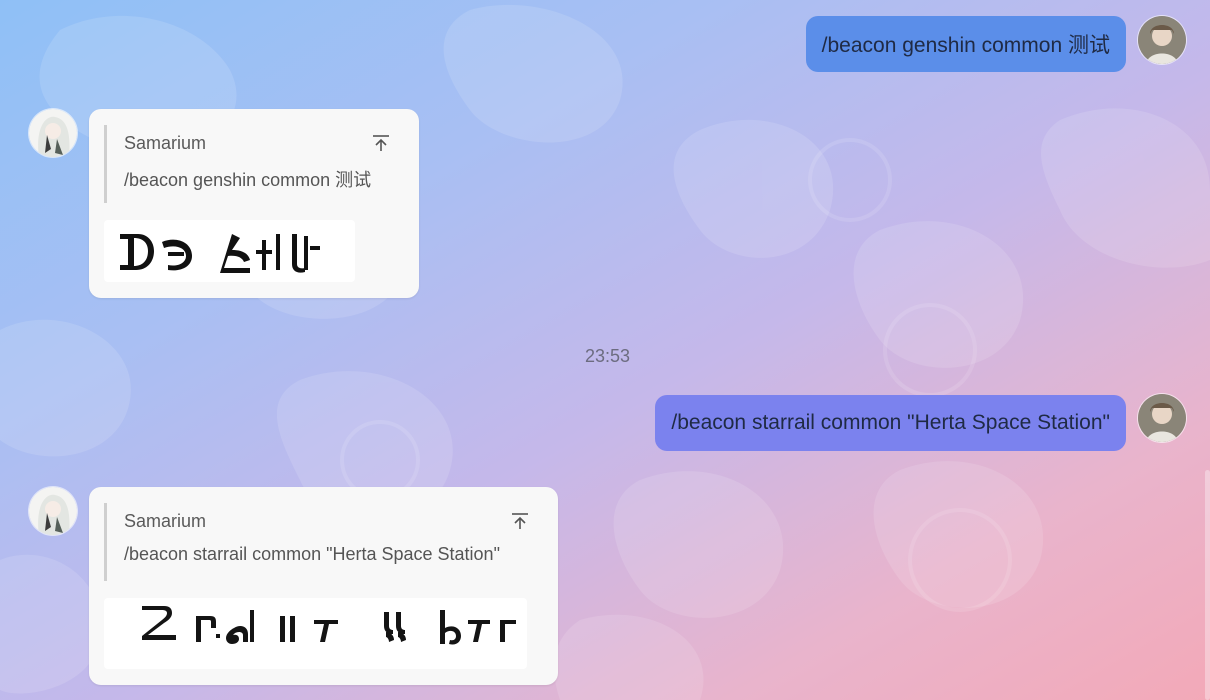  What do you see at coordinates (254, 164) in the screenshot?
I see `reply-quote: Samarium /beacon genshin common 测试` at bounding box center [254, 164].